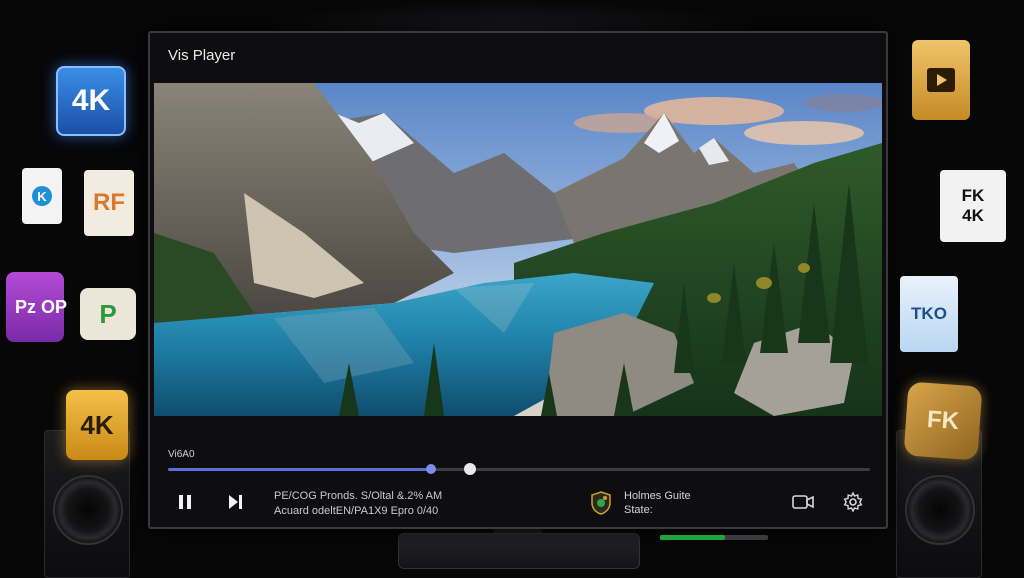  I want to click on icon-label: P, so click(108, 313).